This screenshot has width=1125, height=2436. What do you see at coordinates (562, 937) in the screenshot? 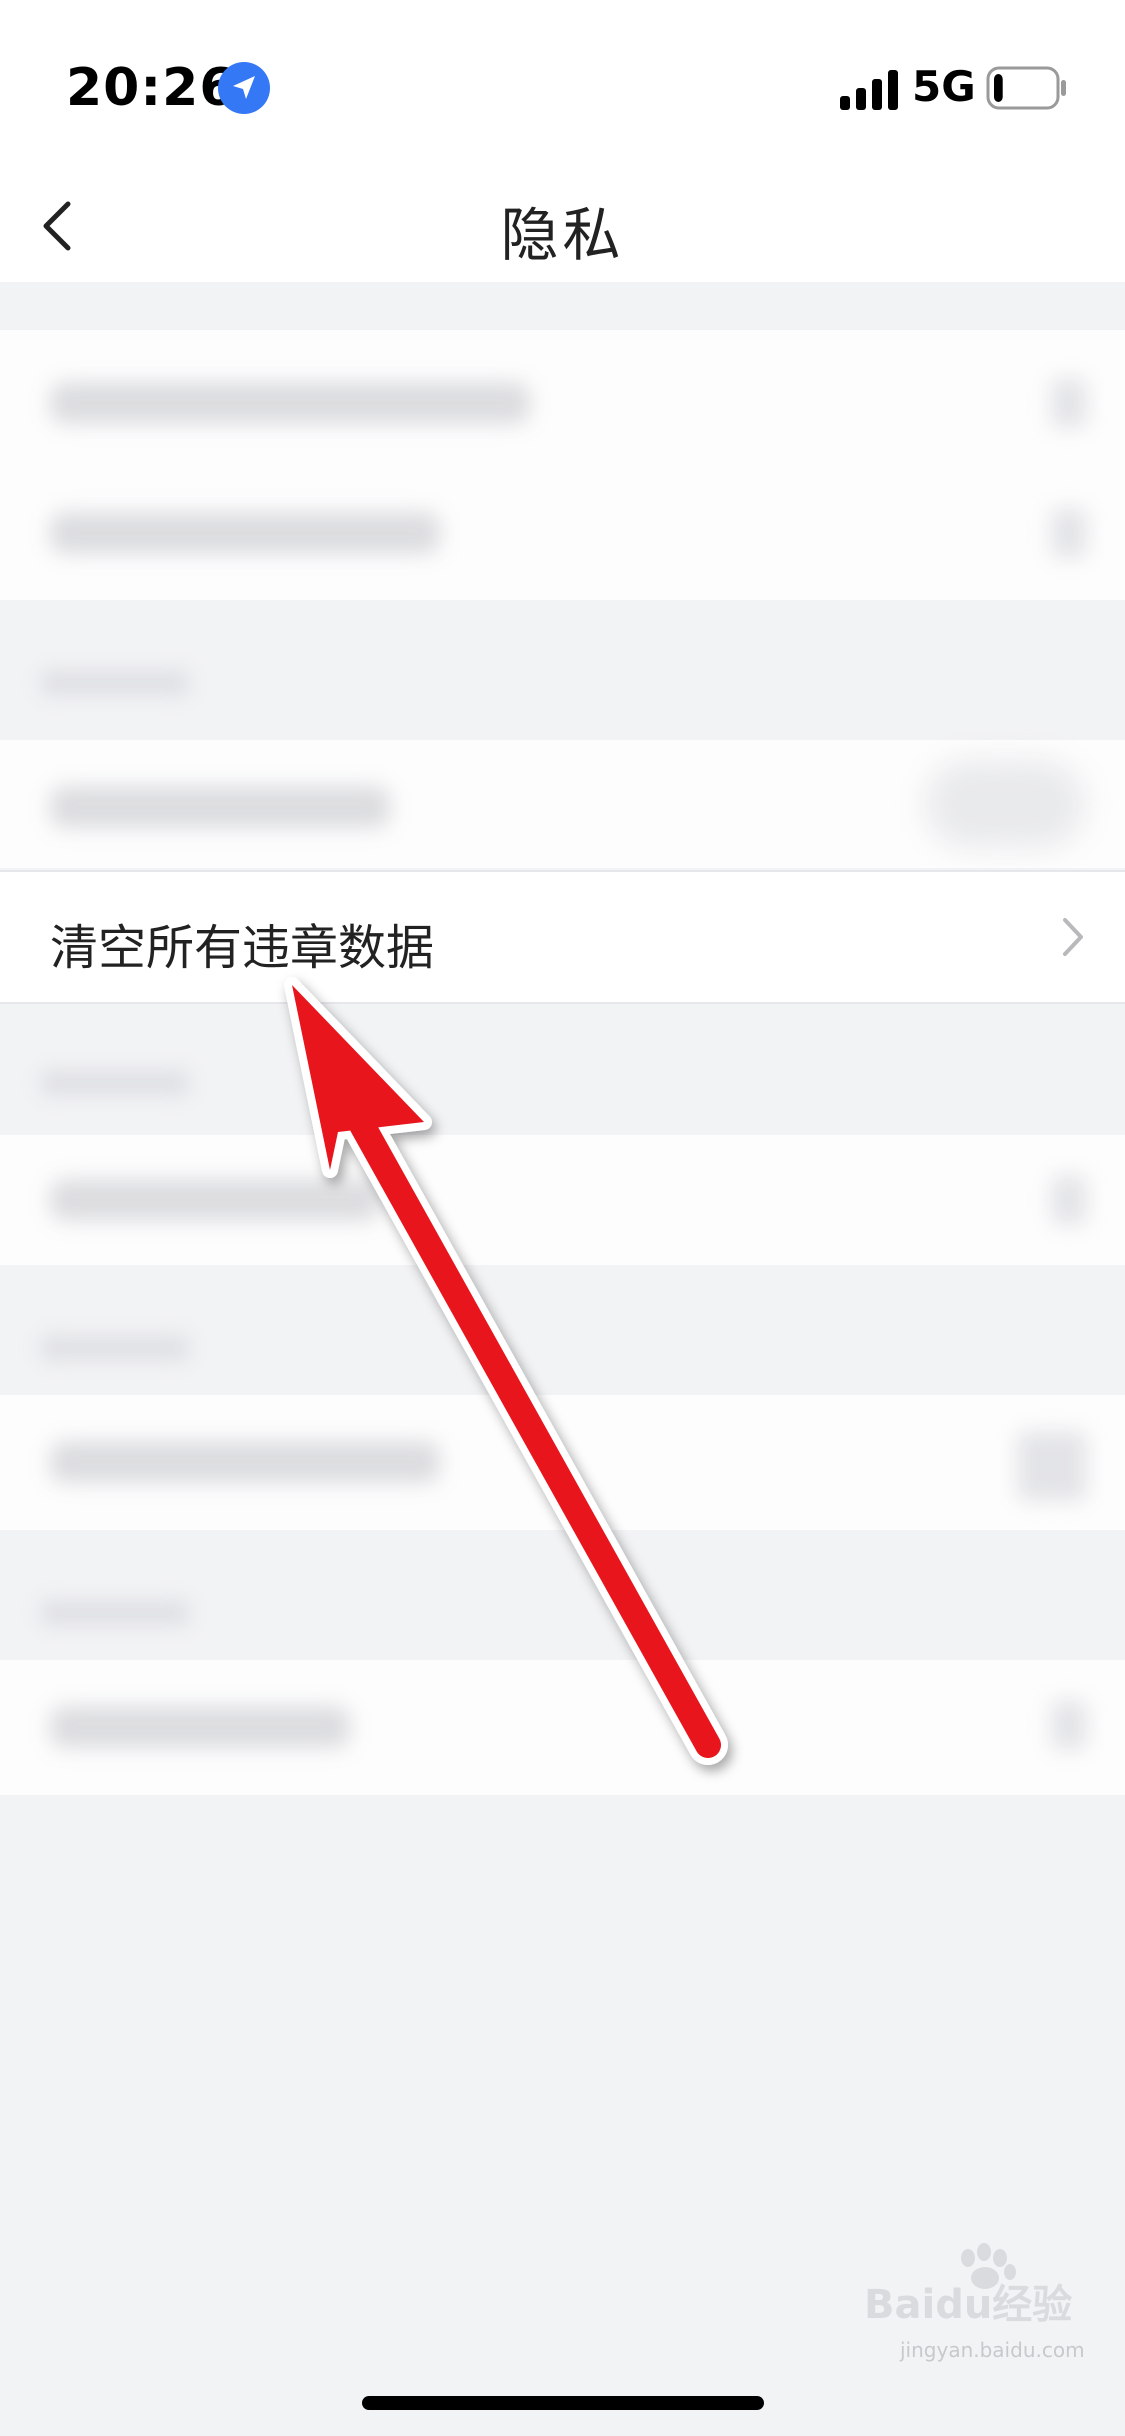
I see `clear-violation-data-row: 清空所有违章数据` at bounding box center [562, 937].